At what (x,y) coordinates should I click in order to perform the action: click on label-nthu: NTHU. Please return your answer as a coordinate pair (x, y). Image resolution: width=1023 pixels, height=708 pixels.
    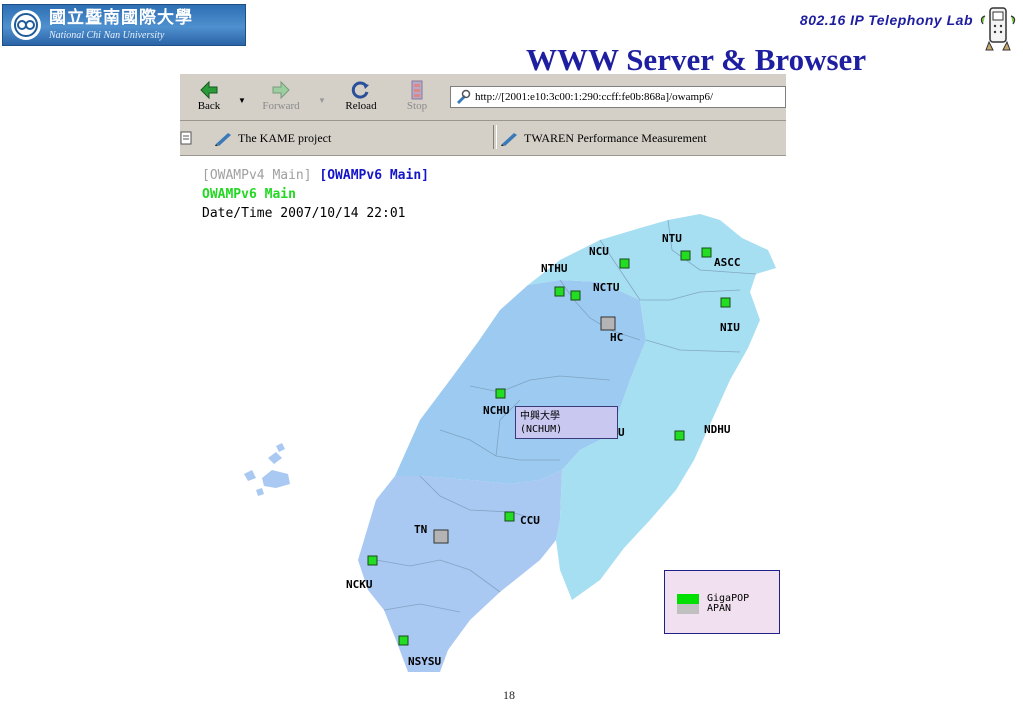
    Looking at the image, I should click on (554, 268).